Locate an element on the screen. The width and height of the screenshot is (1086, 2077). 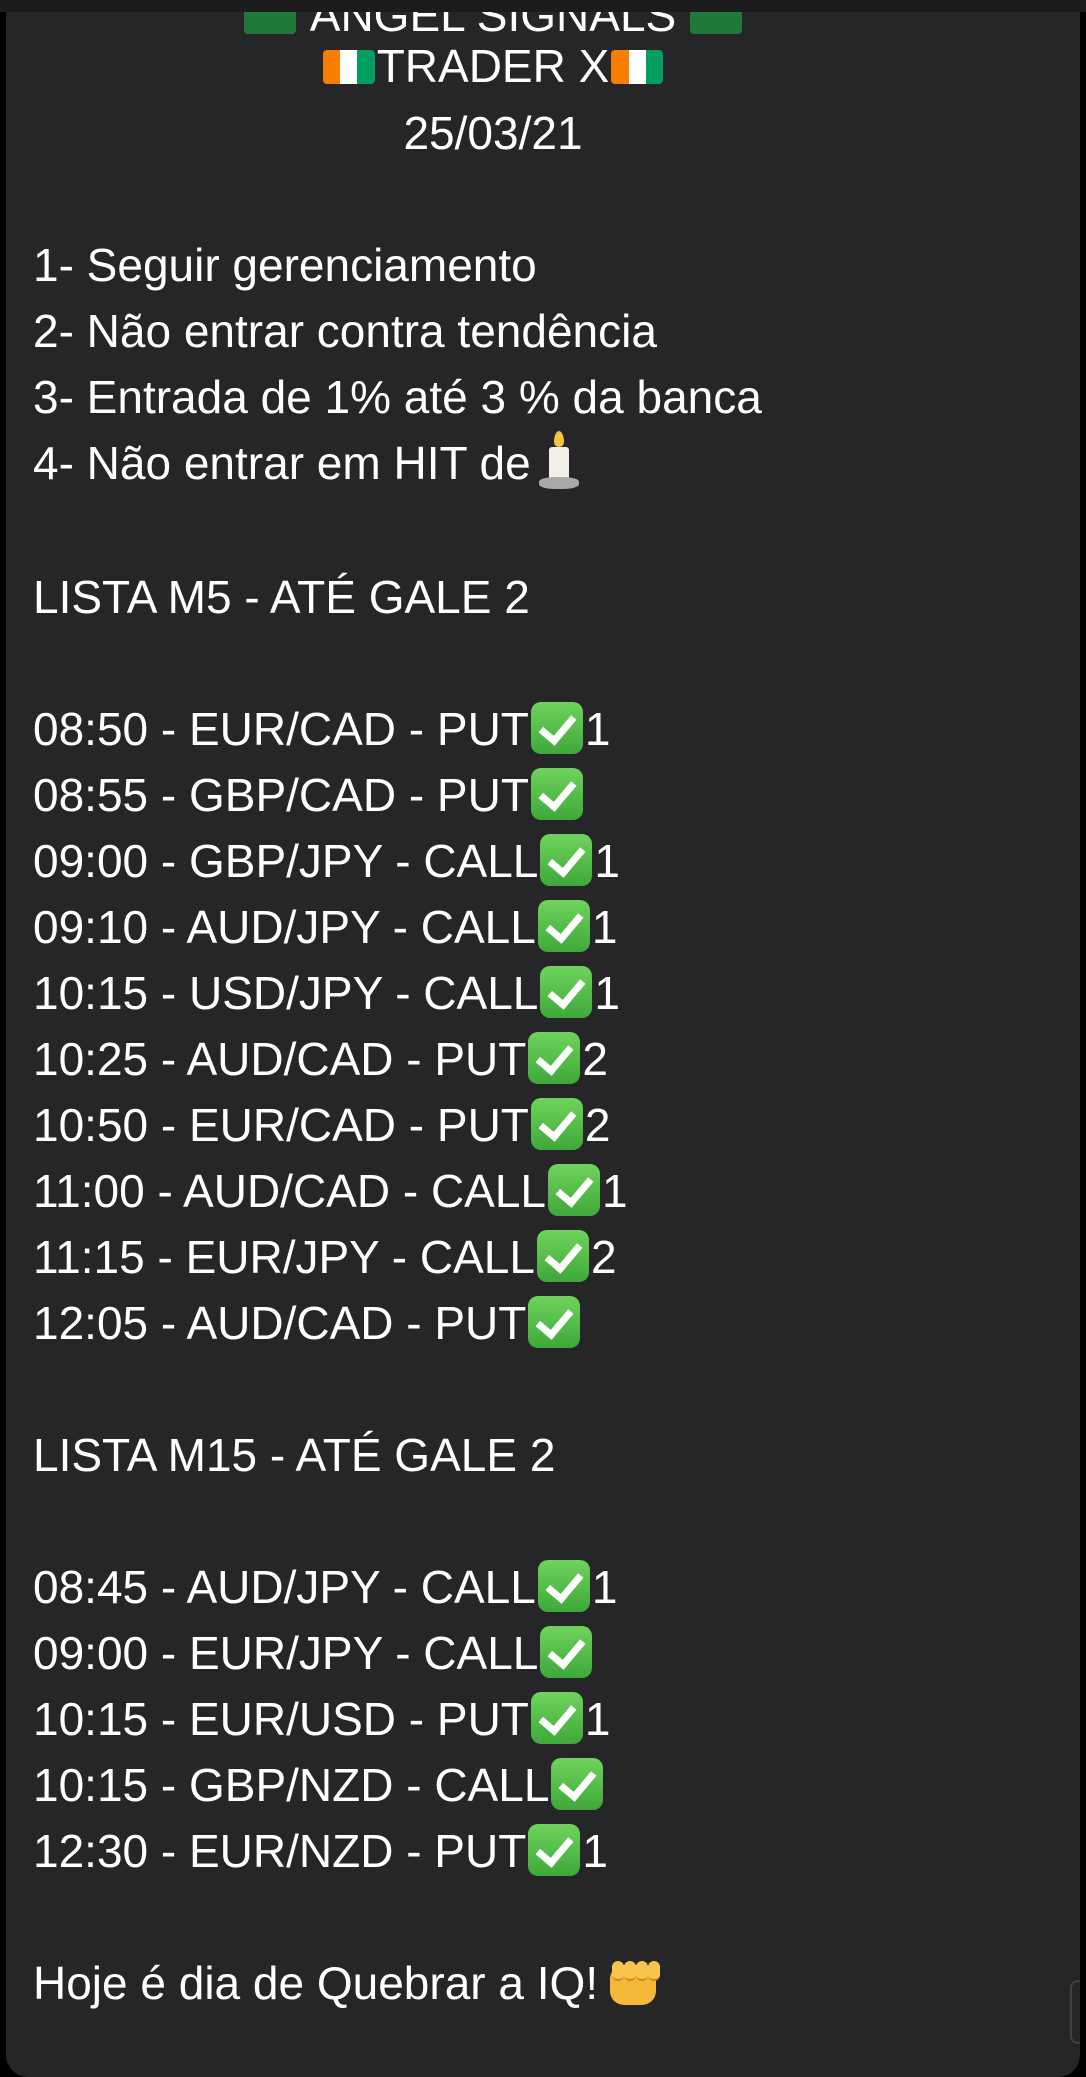
list-item: 10:15 - GBP/NZD - CALL is located at coordinates (319, 1785).